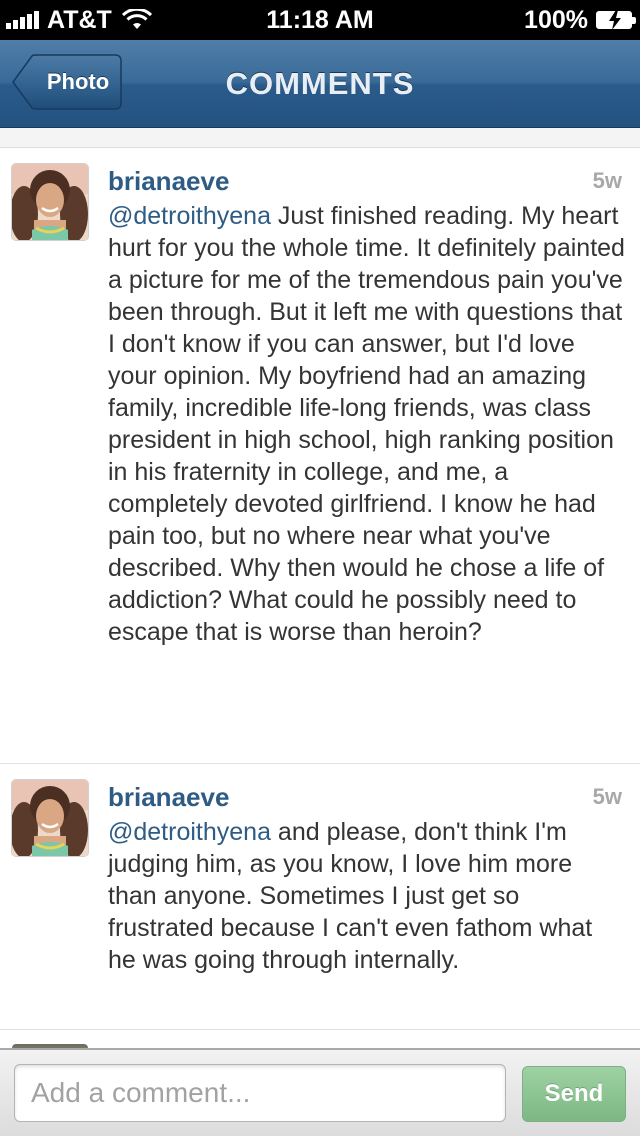 The height and width of the screenshot is (1136, 640). I want to click on comment-input, so click(260, 1093).